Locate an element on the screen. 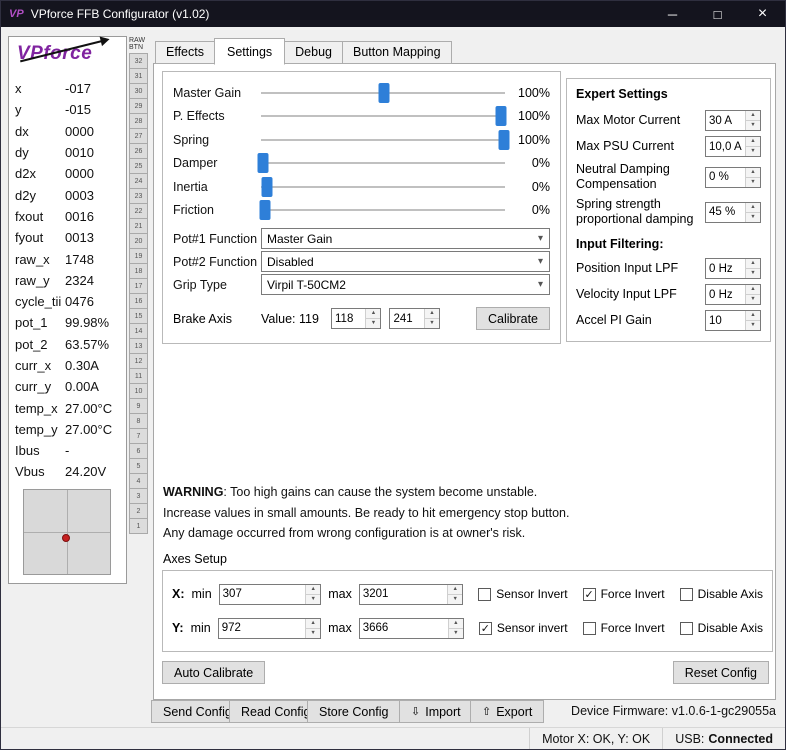  reset-config-button: Reset Config is located at coordinates (720, 672).